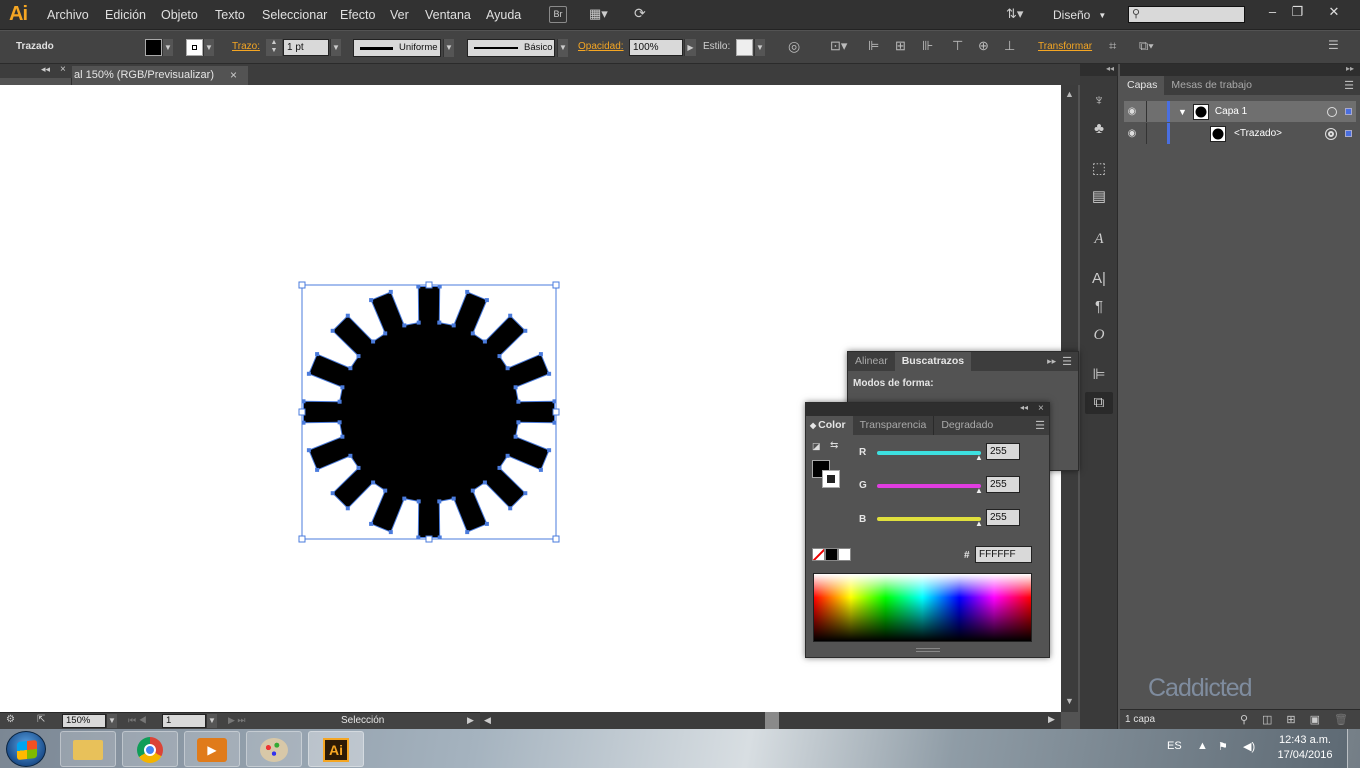 The width and height of the screenshot is (1360, 768). What do you see at coordinates (511, 48) in the screenshot?
I see `brush-definition: Básico` at bounding box center [511, 48].